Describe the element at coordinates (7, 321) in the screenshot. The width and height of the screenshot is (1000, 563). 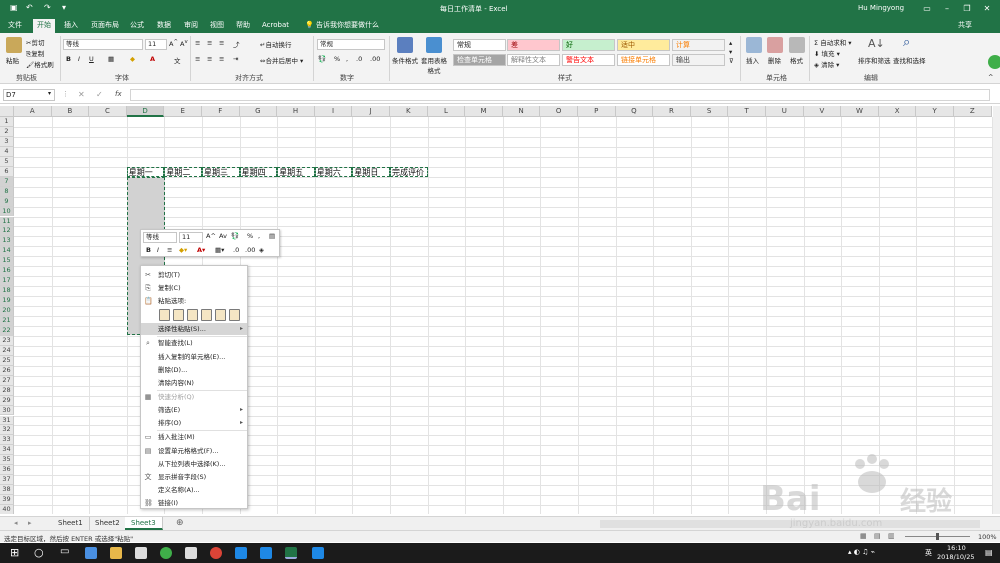
I see `row-header-21: 21` at that location.